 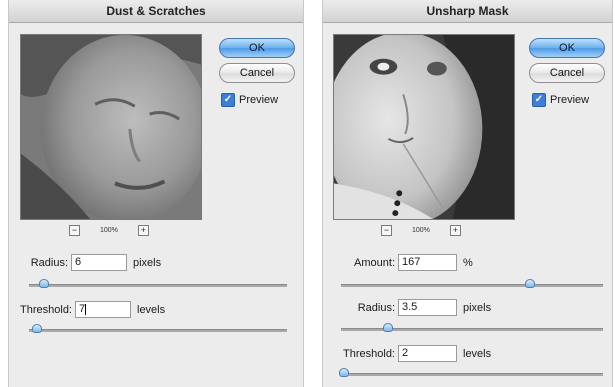 What do you see at coordinates (427, 307) in the screenshot?
I see `radius-input: 3.5` at bounding box center [427, 307].